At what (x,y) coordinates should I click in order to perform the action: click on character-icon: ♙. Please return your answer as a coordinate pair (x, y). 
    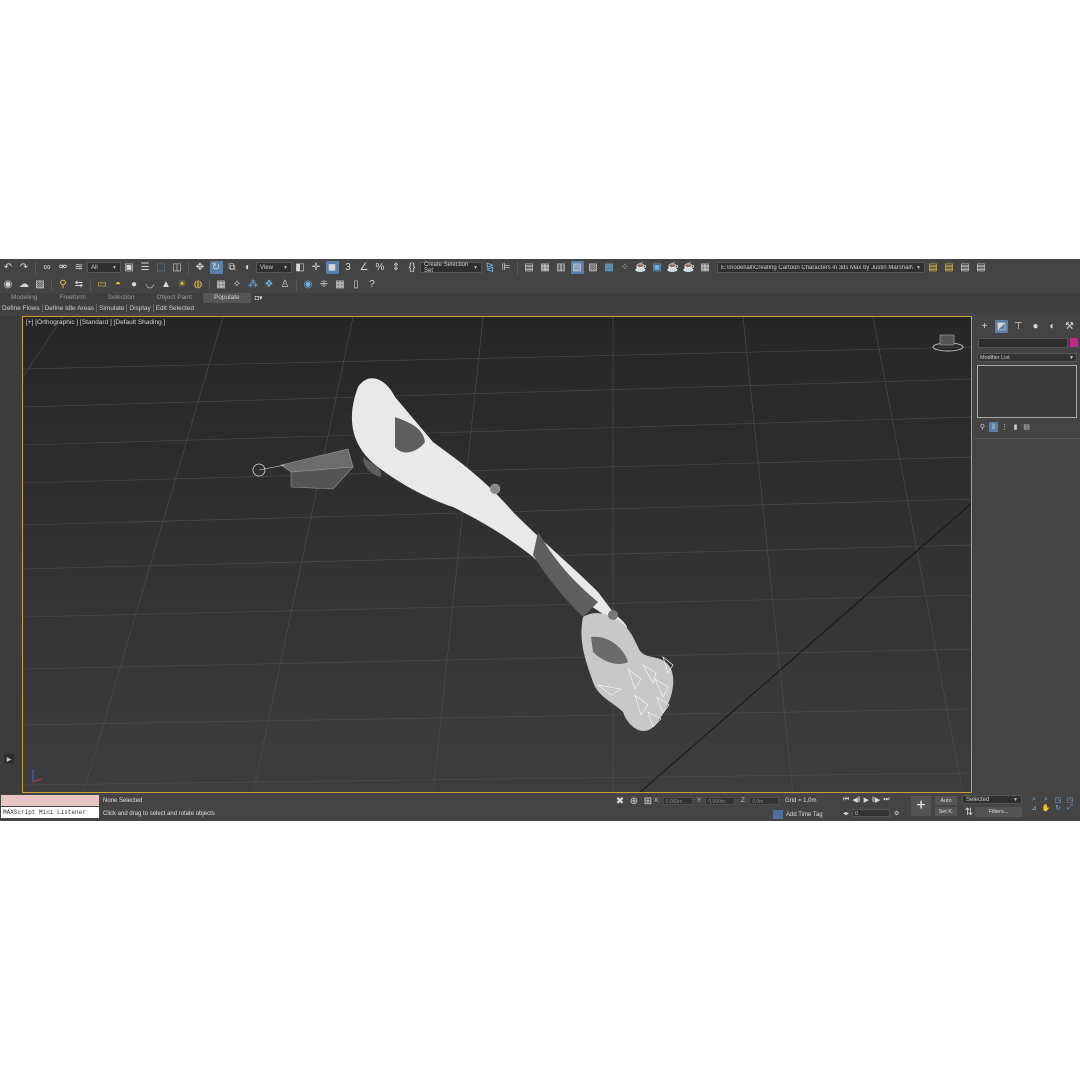
    Looking at the image, I should click on (285, 284).